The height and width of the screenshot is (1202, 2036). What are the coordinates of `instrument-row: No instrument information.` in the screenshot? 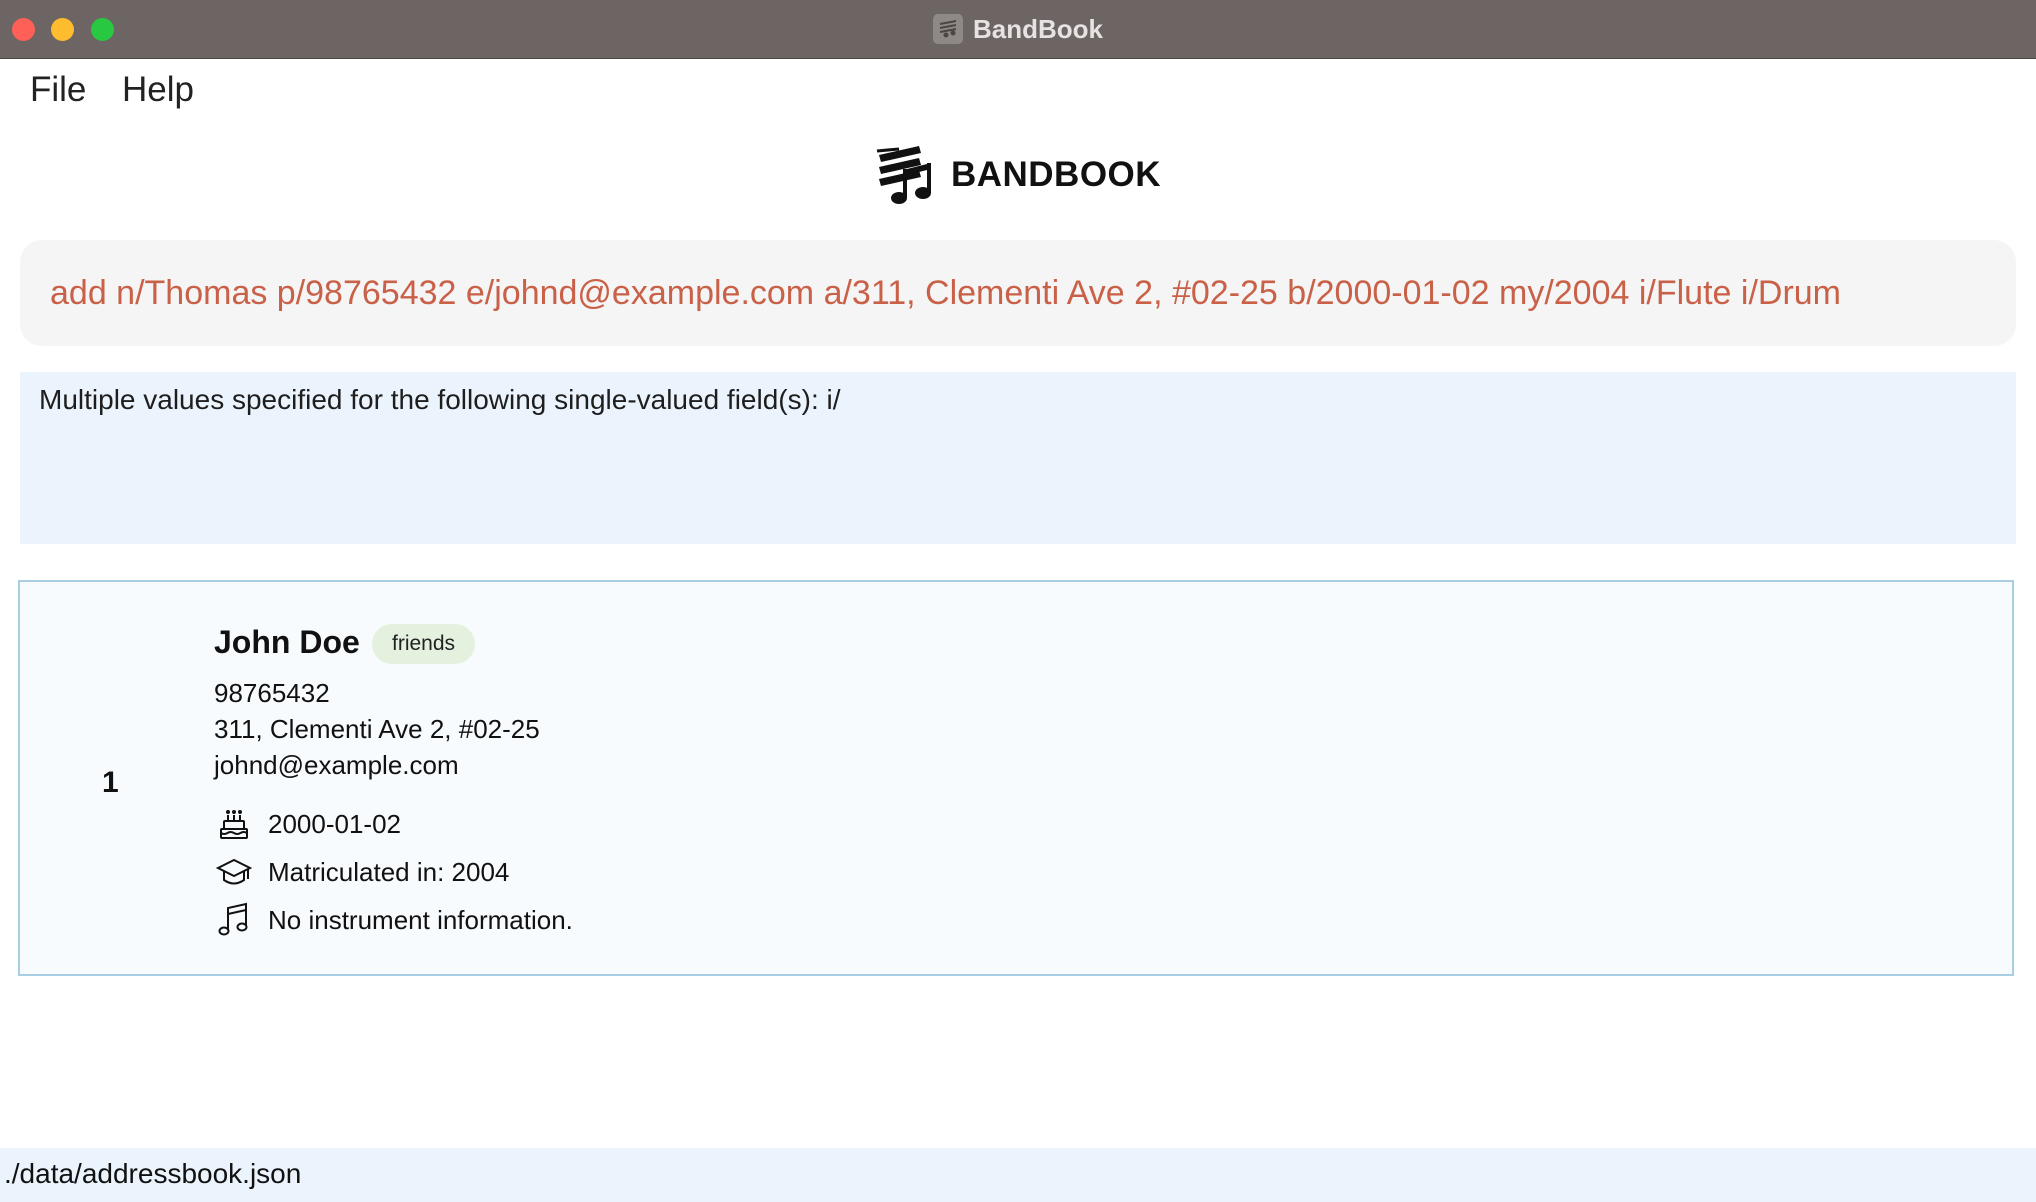 It's located at (394, 920).